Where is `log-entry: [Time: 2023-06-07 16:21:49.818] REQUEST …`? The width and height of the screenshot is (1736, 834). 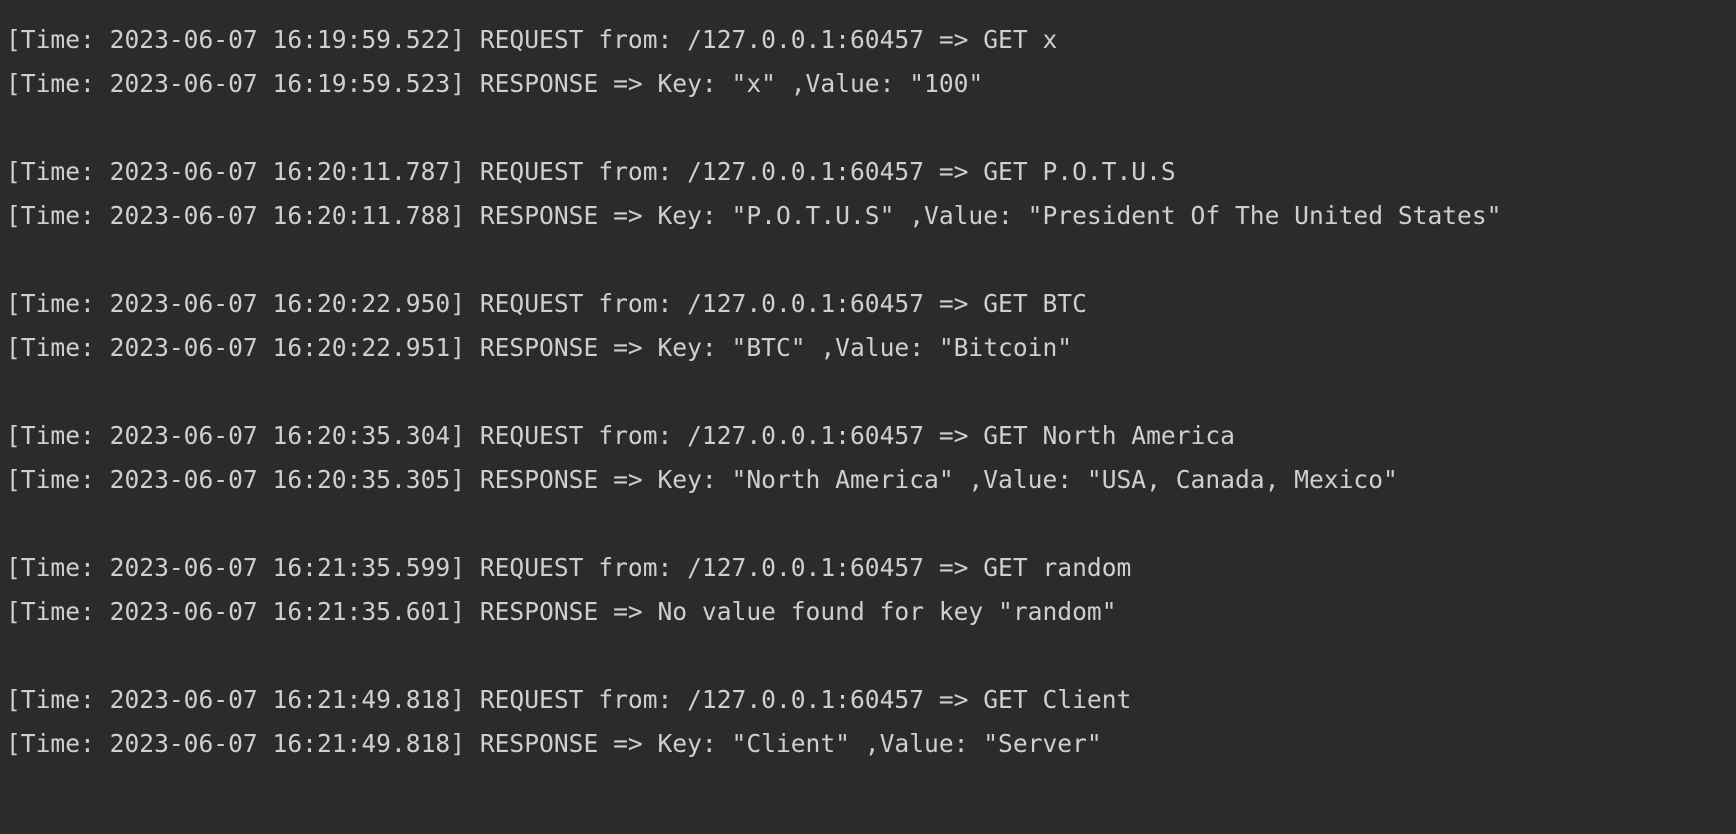
log-entry: [Time: 2023-06-07 16:21:49.818] REQUEST … is located at coordinates (871, 722).